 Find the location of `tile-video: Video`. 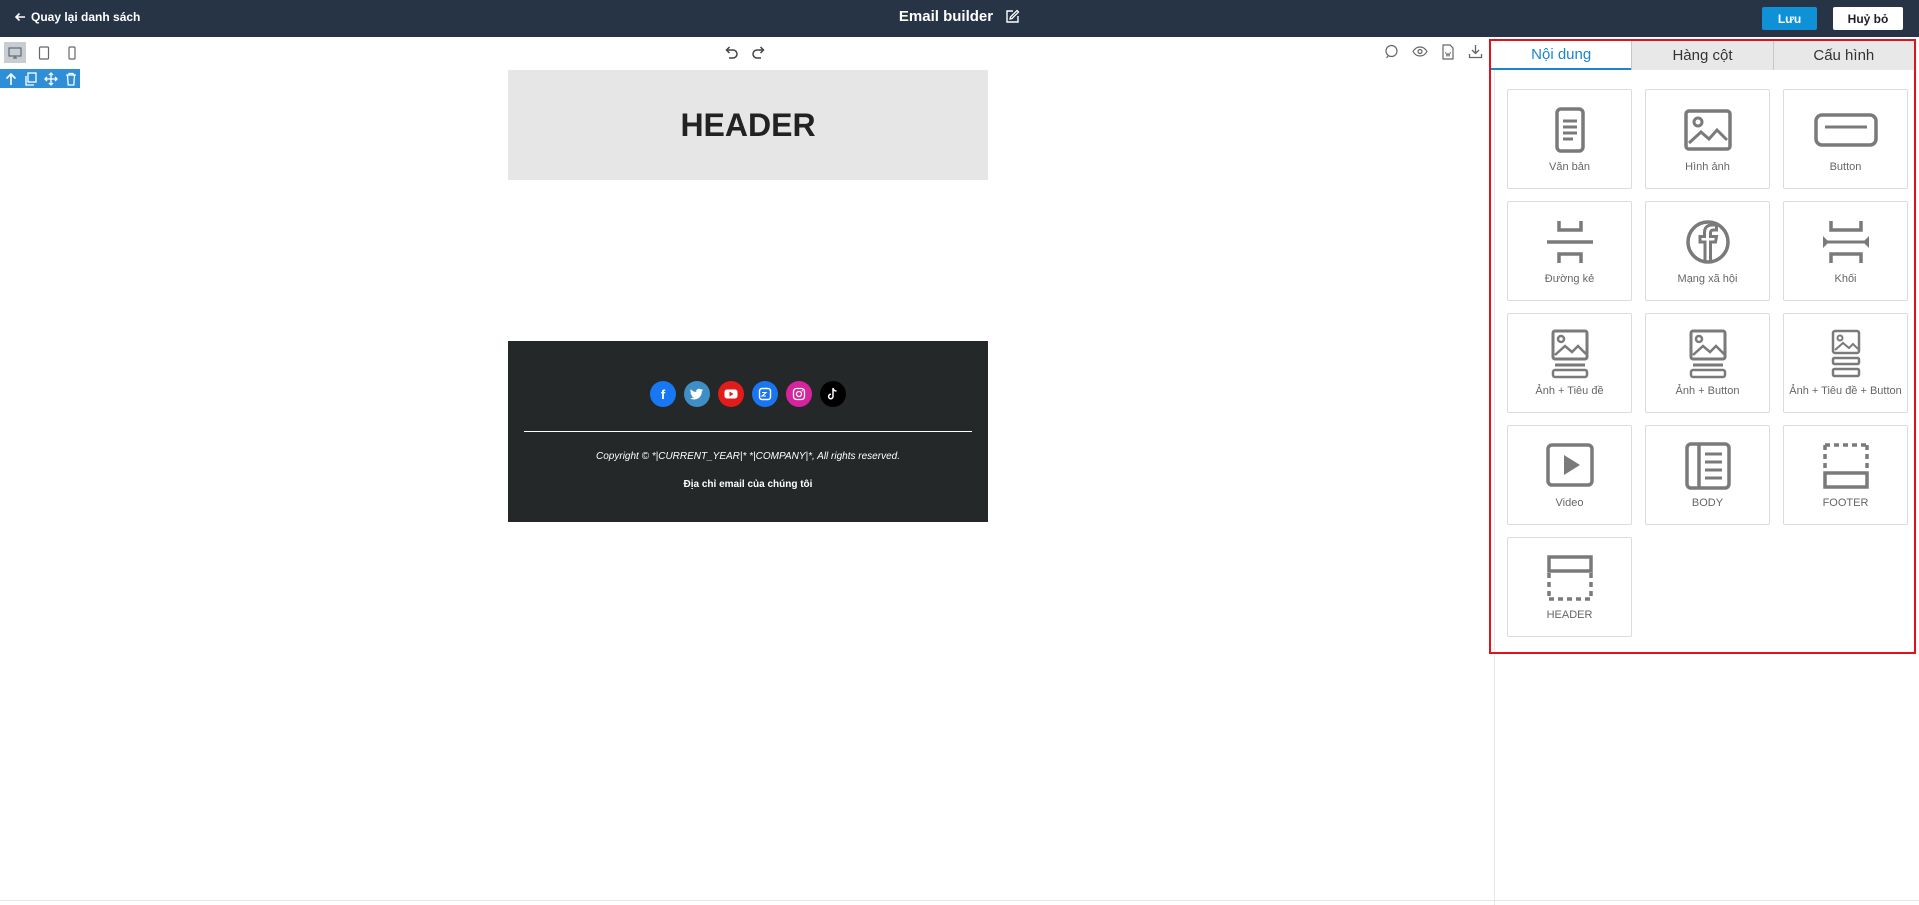

tile-video: Video is located at coordinates (1569, 475).